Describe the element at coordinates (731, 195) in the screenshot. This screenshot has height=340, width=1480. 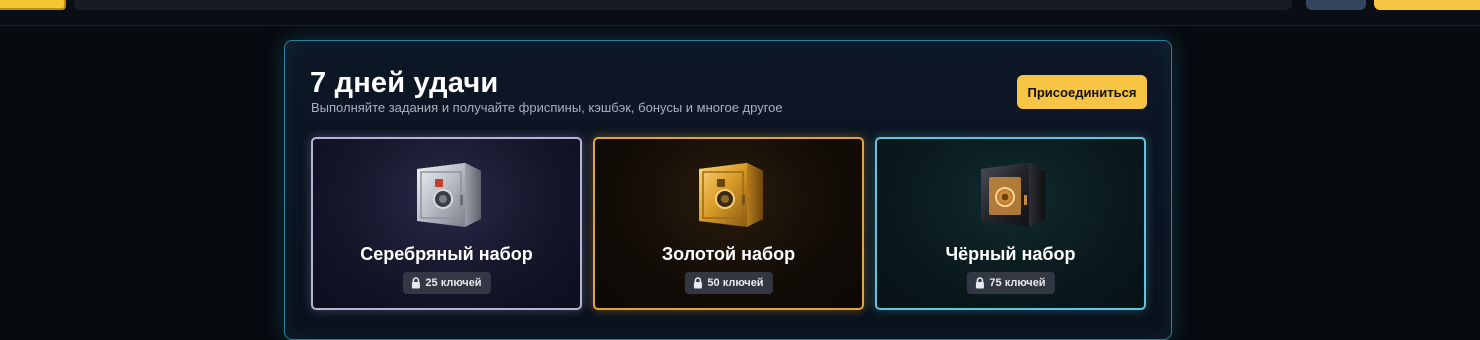
I see `gold-safe-icon` at that location.